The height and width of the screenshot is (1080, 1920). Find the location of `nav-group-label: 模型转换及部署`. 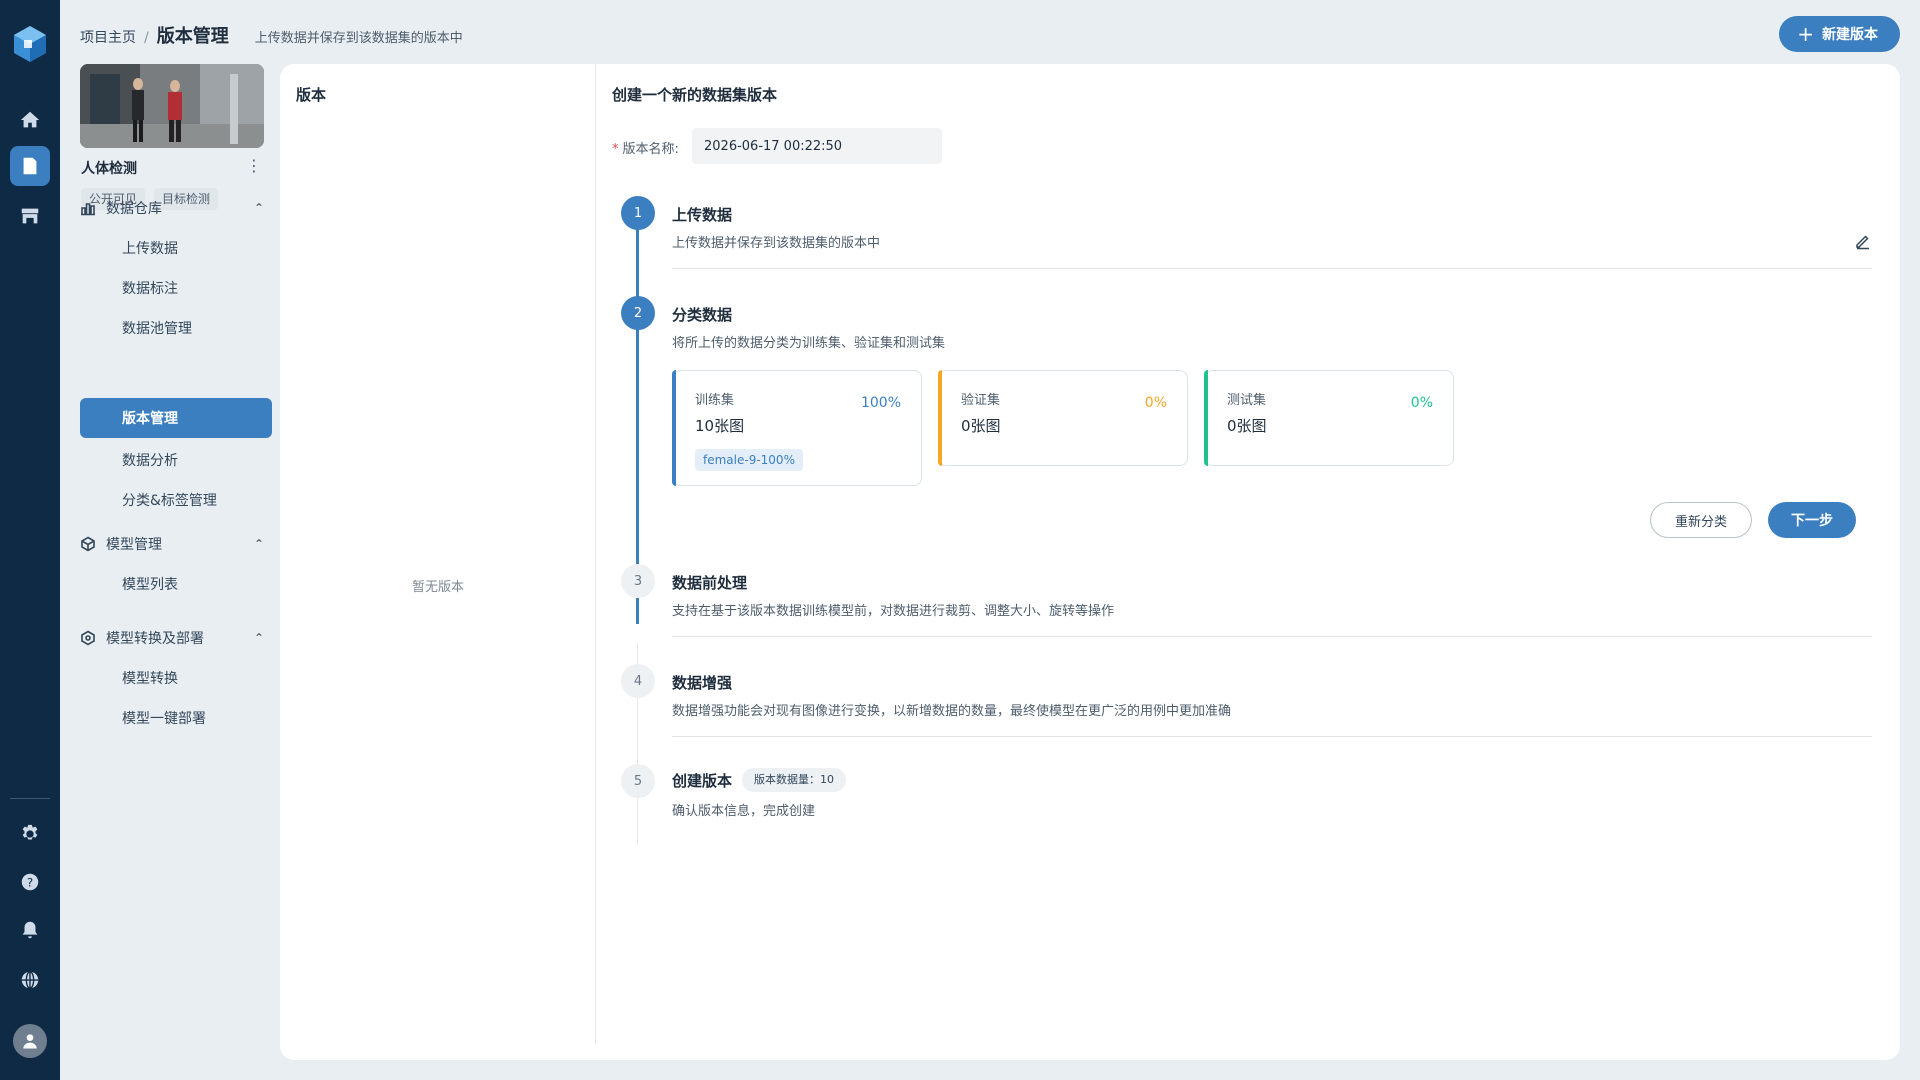

nav-group-label: 模型转换及部署 is located at coordinates (155, 639).